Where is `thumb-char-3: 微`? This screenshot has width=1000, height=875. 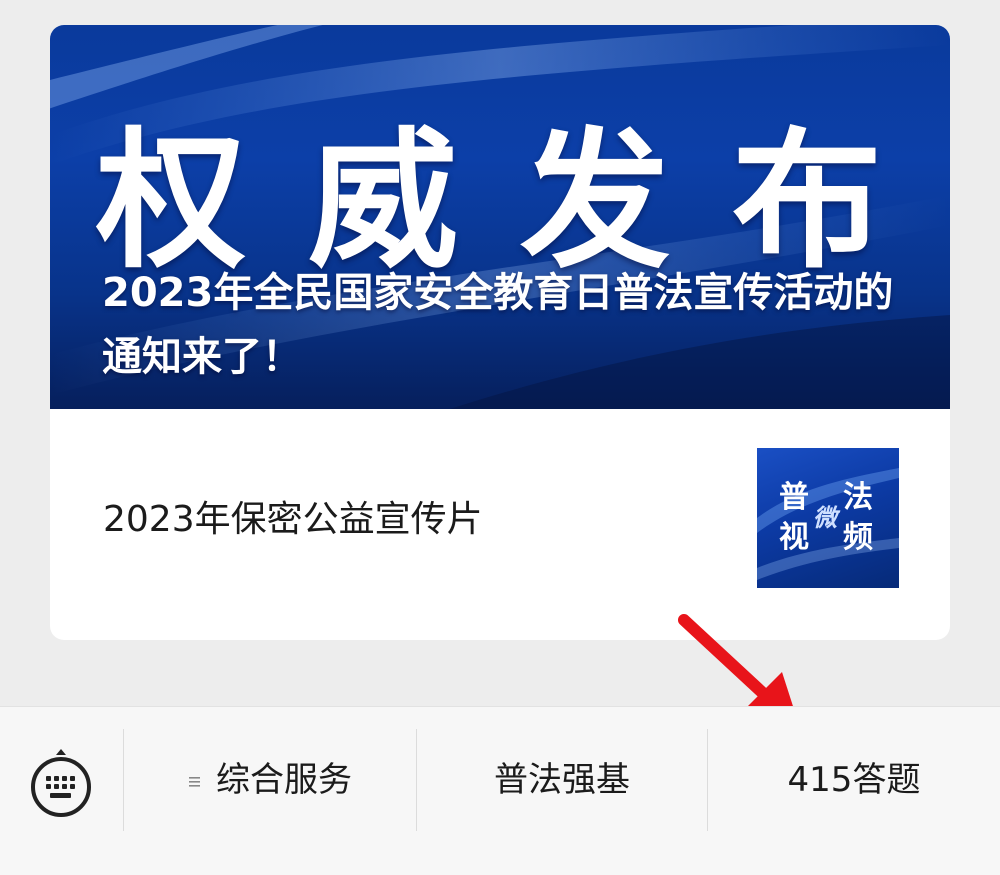
thumb-char-3: 微 is located at coordinates (825, 518).